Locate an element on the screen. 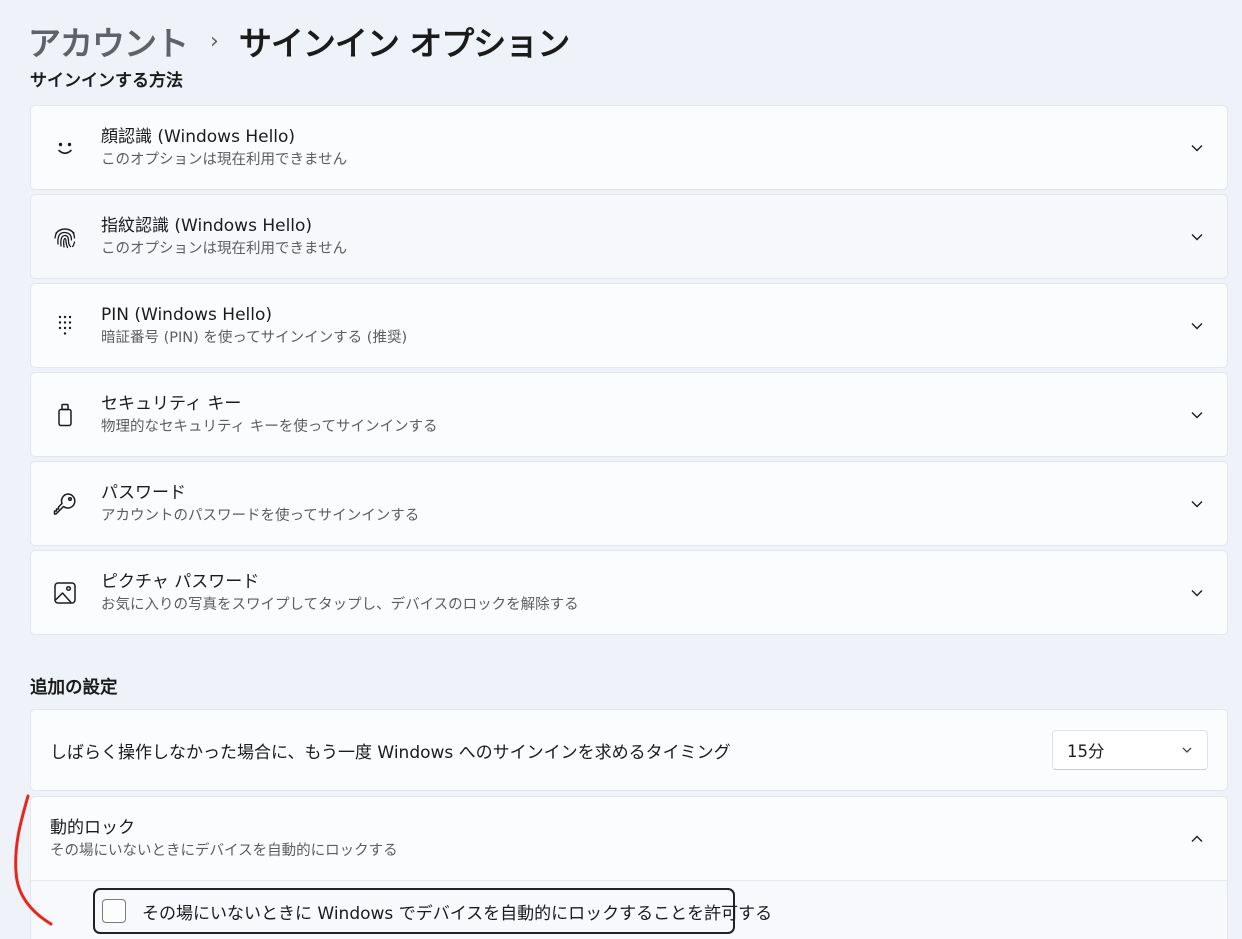 The height and width of the screenshot is (939, 1242). key-icon is located at coordinates (65, 504).